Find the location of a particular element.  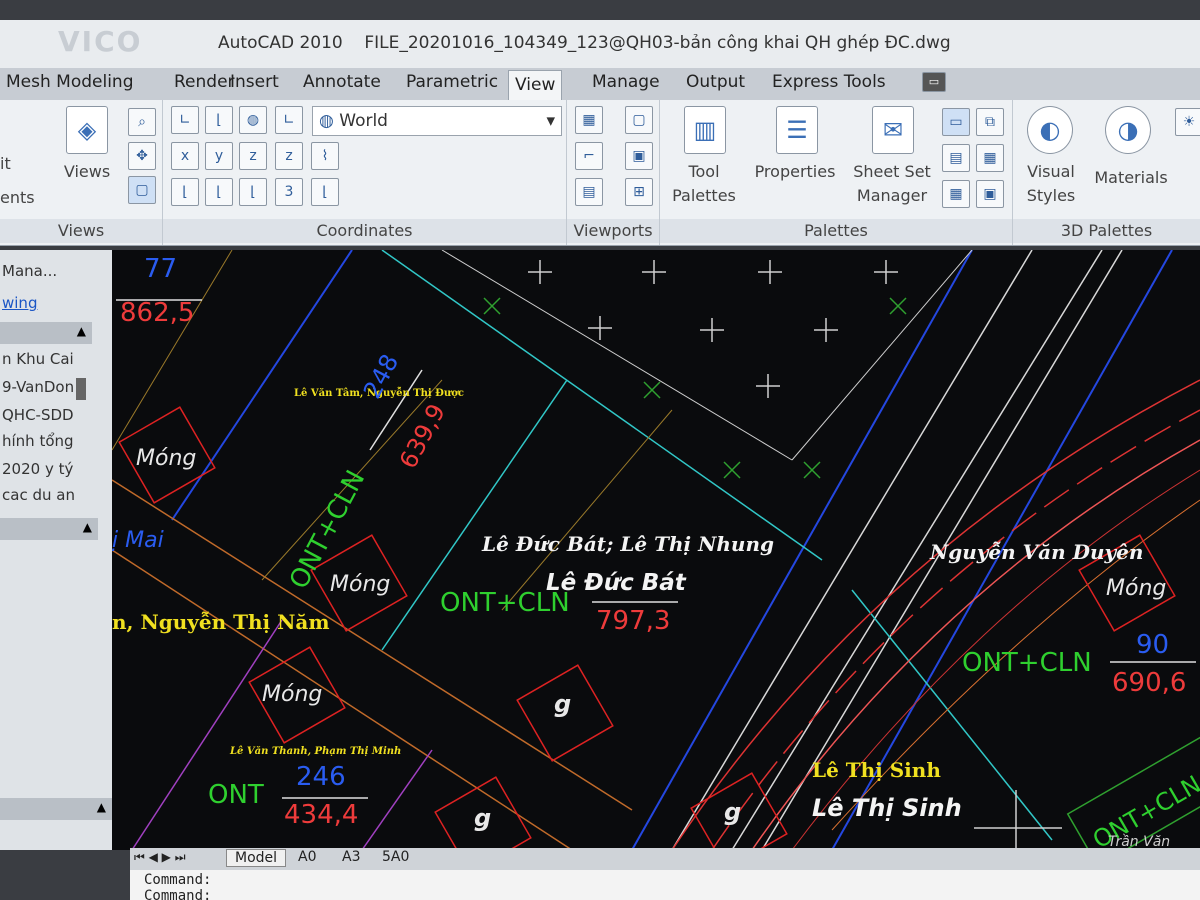

ucs-named-icon: ⌊ is located at coordinates (219, 120).